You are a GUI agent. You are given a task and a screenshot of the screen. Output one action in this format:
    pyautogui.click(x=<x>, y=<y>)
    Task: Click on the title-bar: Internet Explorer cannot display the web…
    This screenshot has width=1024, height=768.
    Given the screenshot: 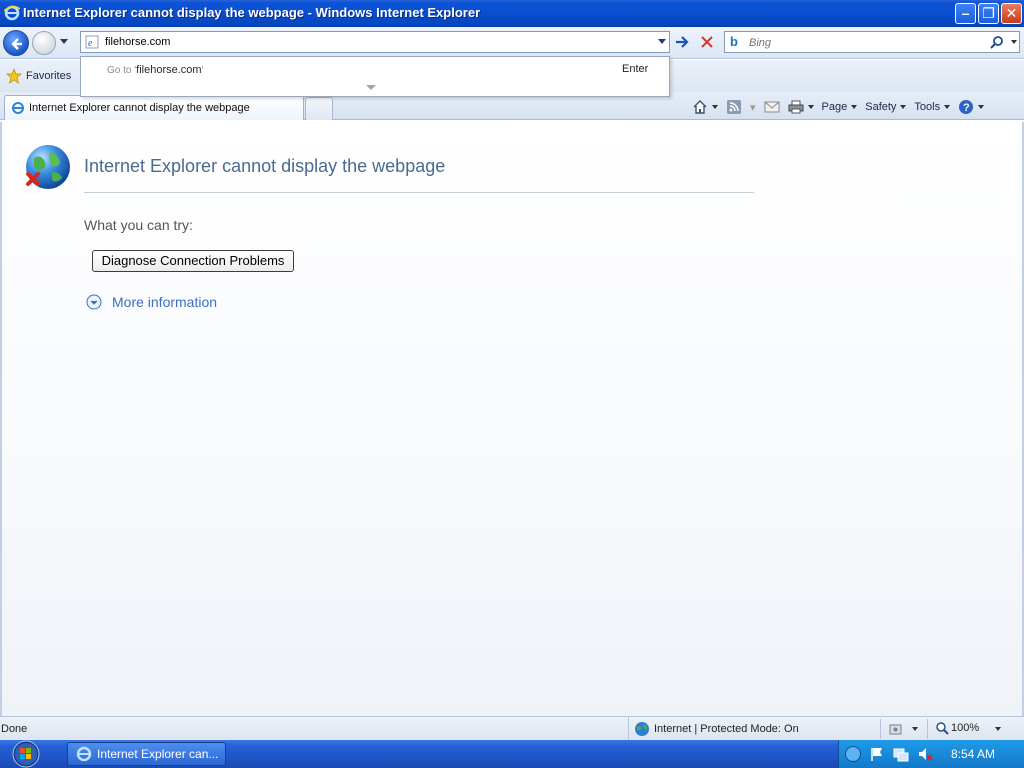 What is the action you would take?
    pyautogui.click(x=512, y=13)
    